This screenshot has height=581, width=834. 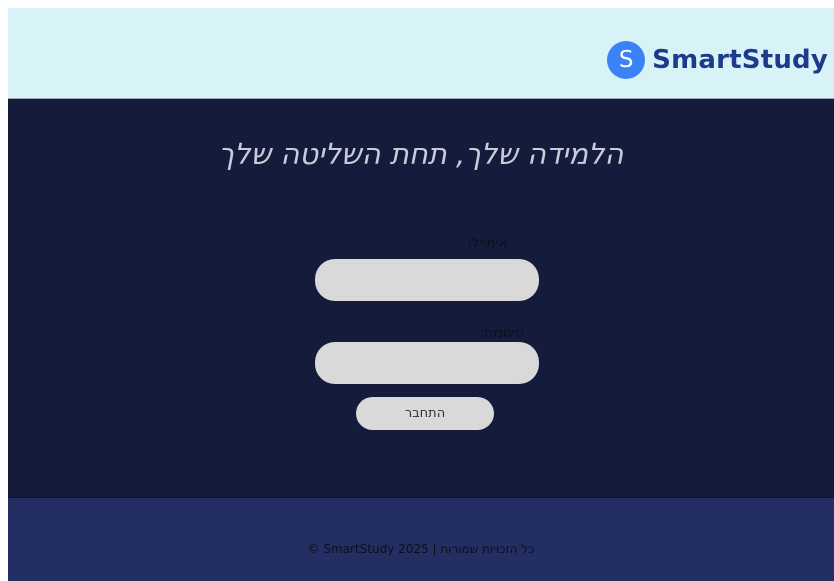 What do you see at coordinates (421, 549) in the screenshot?
I see `copyright-text: כל הזכויות שמורות | SmartStudy 2025 ©` at bounding box center [421, 549].